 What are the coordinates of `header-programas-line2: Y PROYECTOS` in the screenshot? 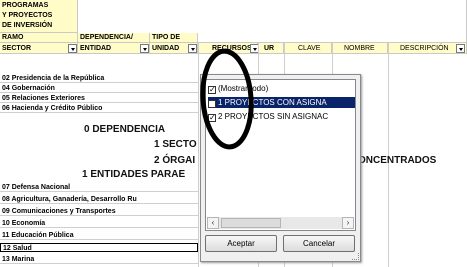 It's located at (27, 15).